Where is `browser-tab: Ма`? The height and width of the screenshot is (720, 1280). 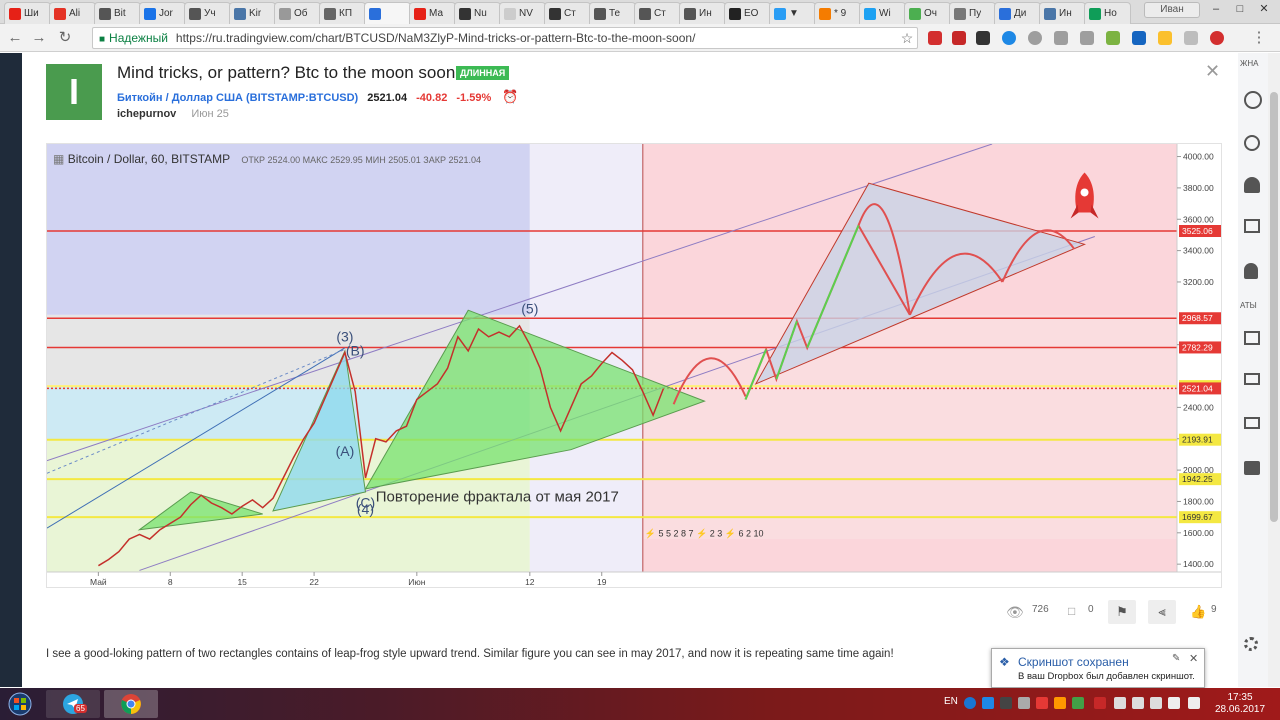 browser-tab: Ма is located at coordinates (432, 13).